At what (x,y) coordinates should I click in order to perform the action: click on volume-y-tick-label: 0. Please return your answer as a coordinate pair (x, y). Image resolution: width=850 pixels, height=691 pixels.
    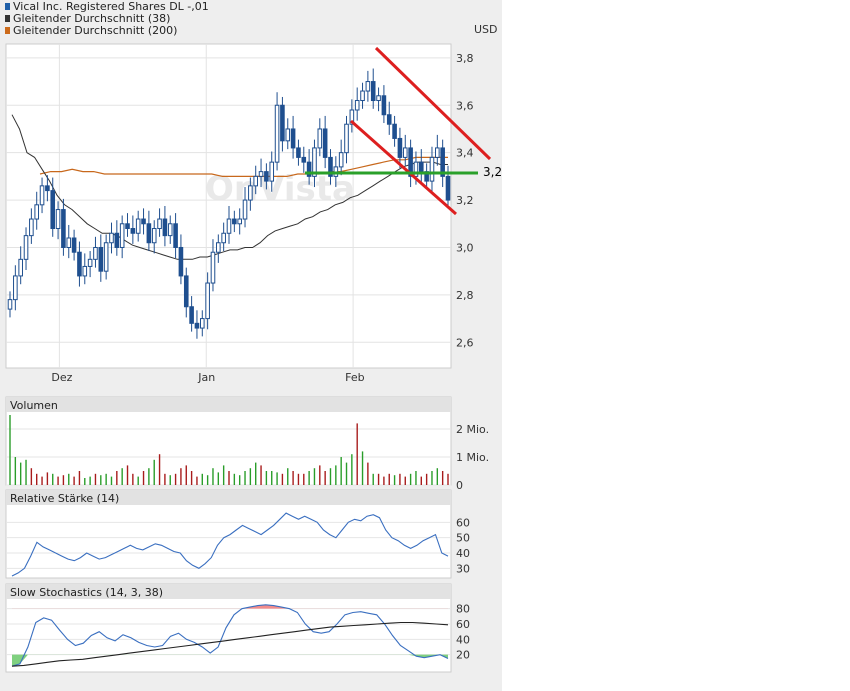
    Looking at the image, I should click on (459, 485).